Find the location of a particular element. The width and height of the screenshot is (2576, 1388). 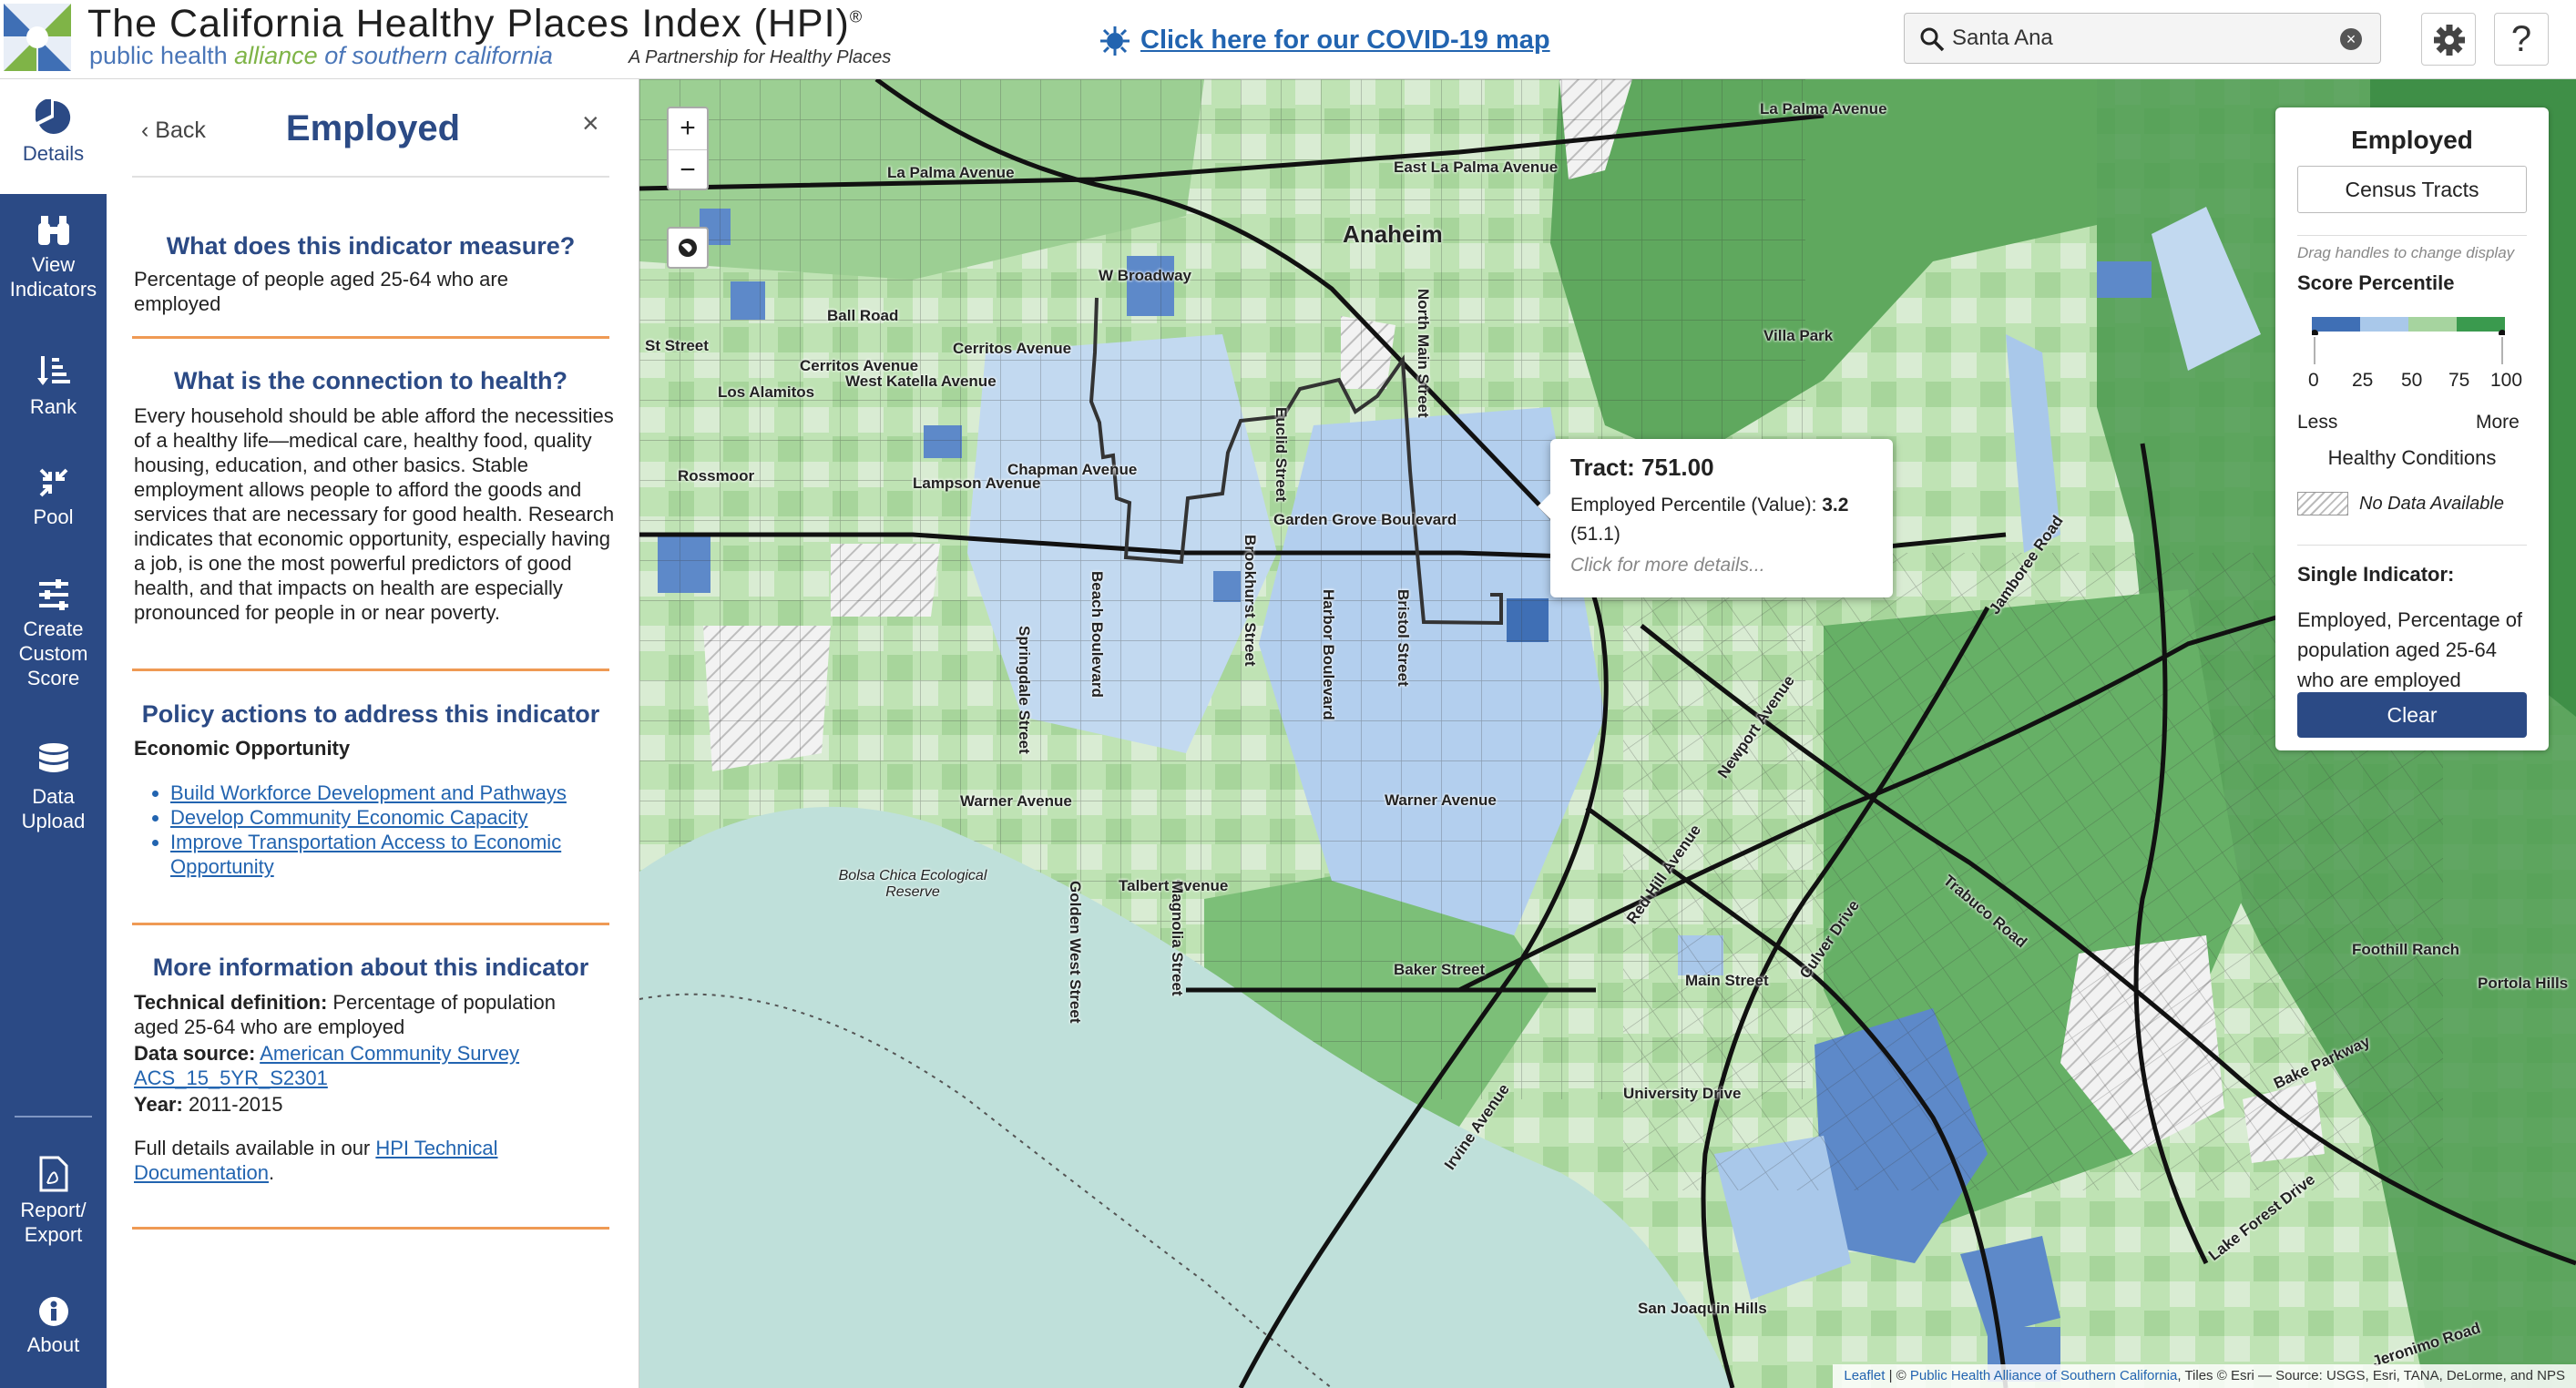

leaflet-link: Leaflet is located at coordinates (1864, 1375).